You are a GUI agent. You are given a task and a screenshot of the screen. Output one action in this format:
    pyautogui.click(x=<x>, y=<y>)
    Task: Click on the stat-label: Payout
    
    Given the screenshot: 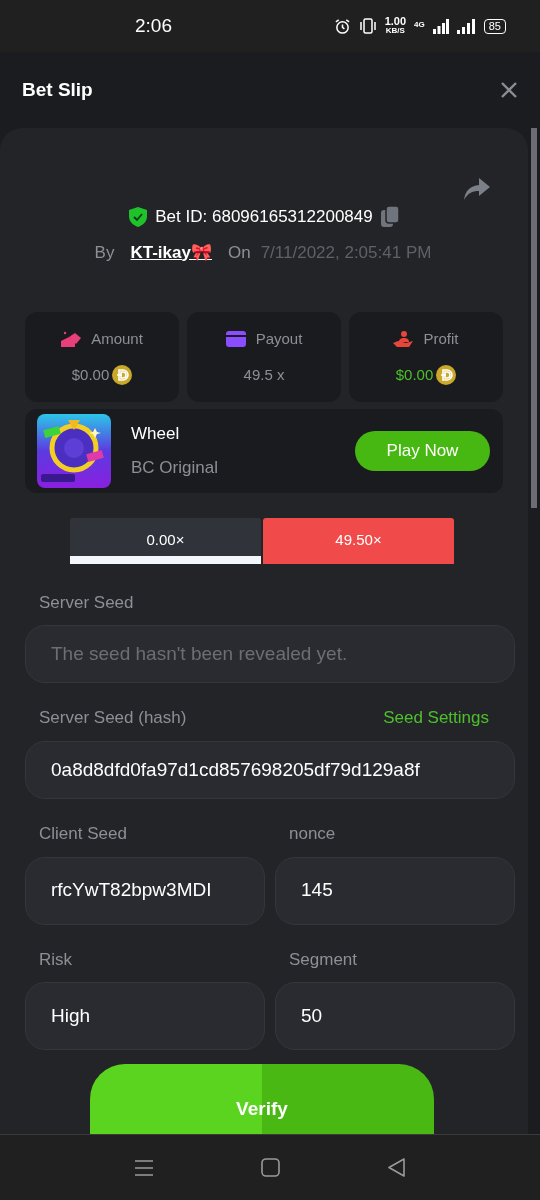 What is the action you would take?
    pyautogui.click(x=279, y=338)
    